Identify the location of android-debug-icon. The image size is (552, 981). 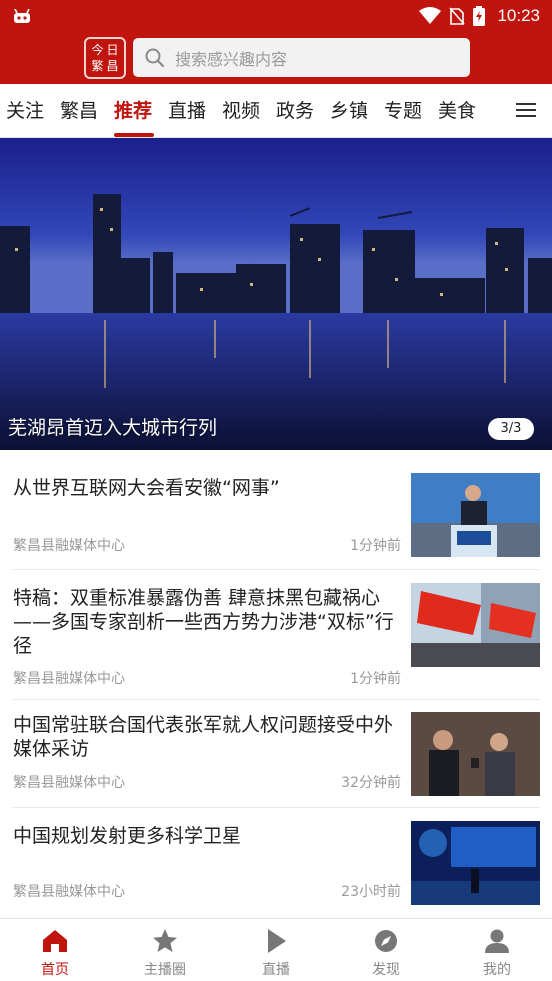
(22, 16).